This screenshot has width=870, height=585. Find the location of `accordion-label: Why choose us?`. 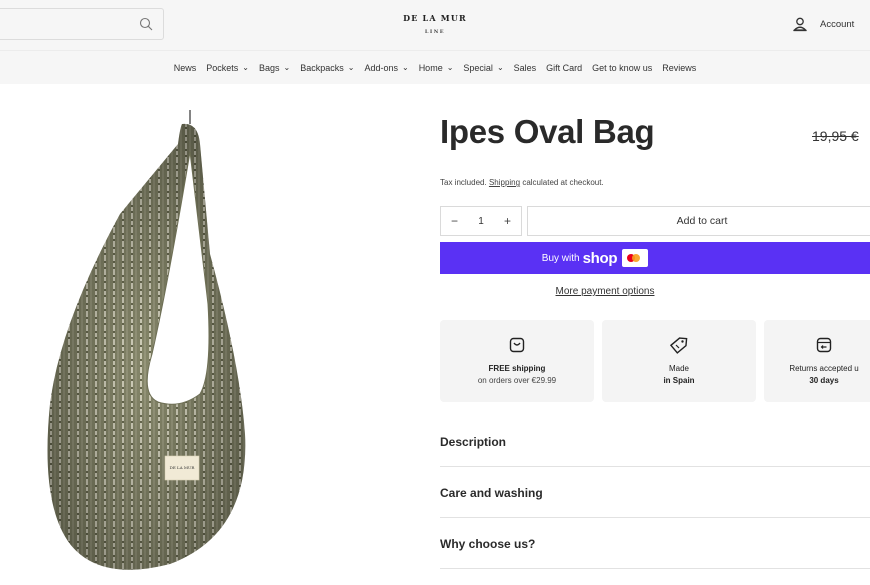

accordion-label: Why choose us? is located at coordinates (487, 544).